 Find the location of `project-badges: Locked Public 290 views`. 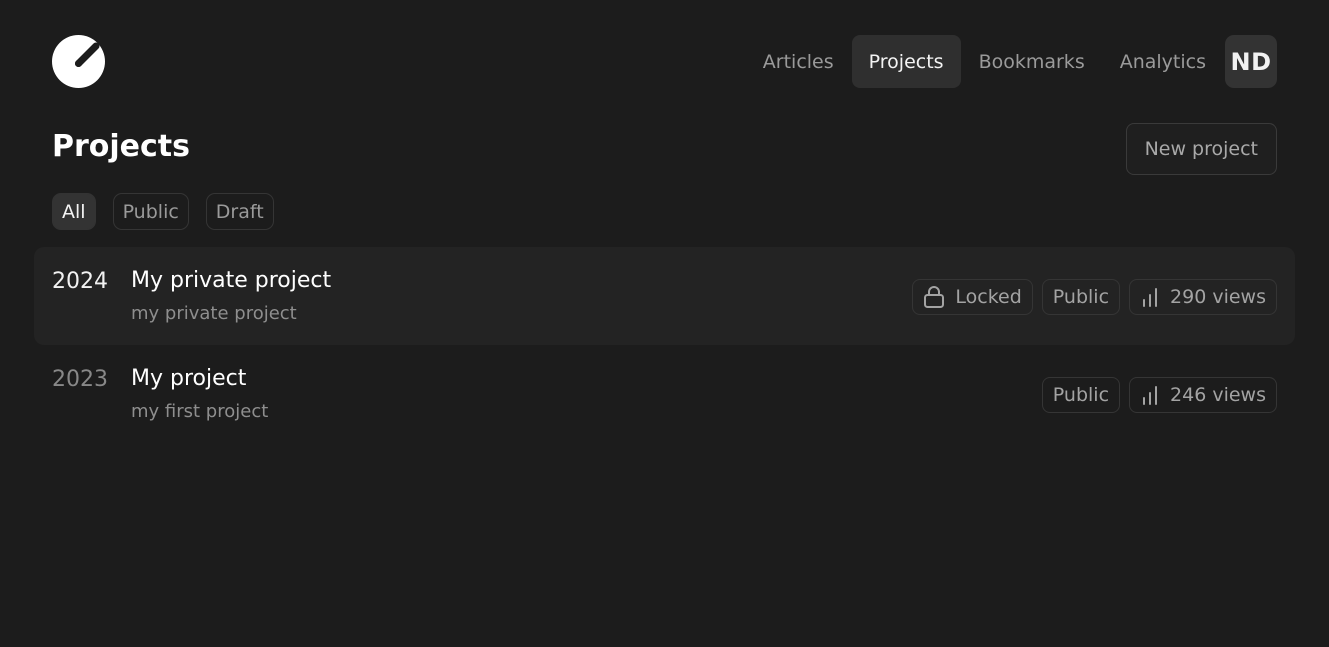

project-badges: Locked Public 290 views is located at coordinates (1094, 297).